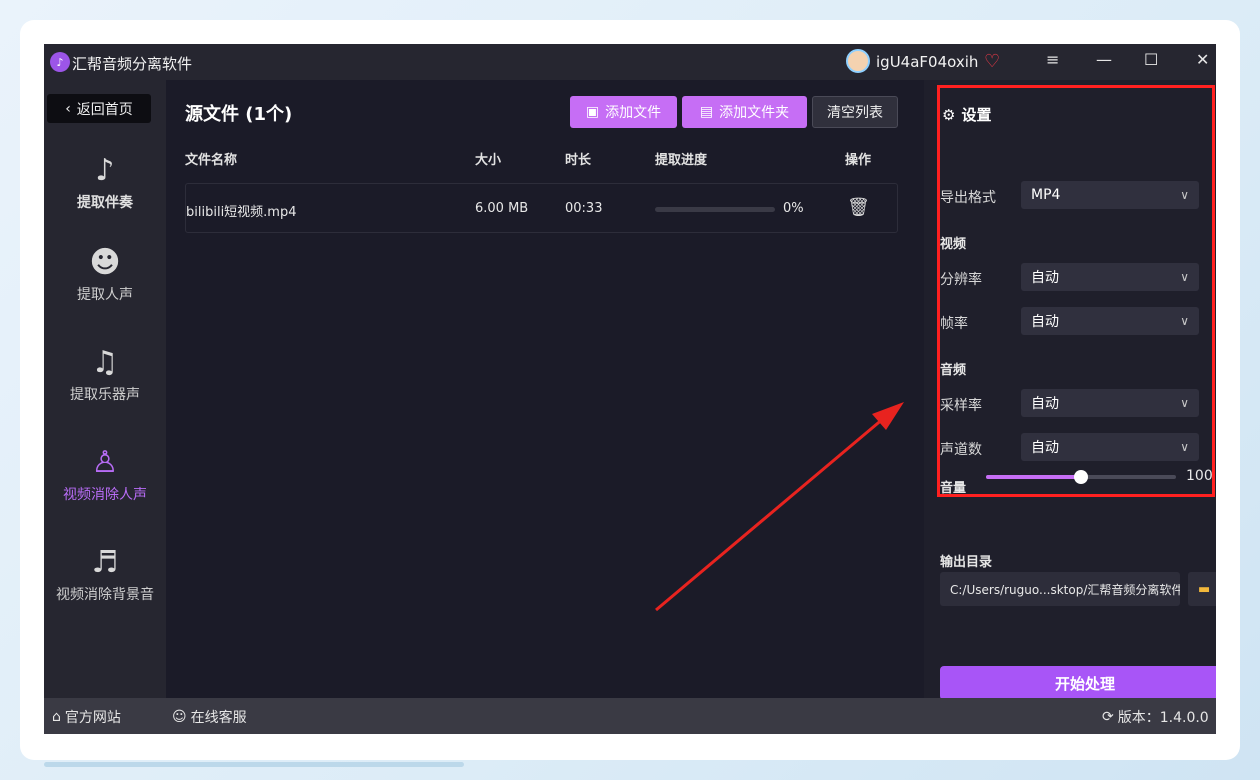 The image size is (1260, 780). I want to click on username: igU4aF04oxih, so click(927, 62).